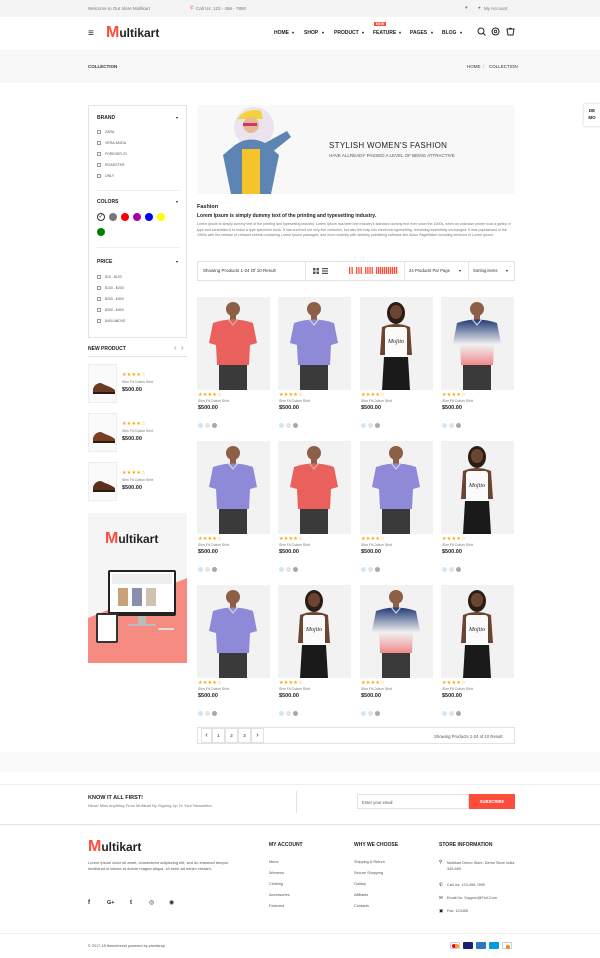  Describe the element at coordinates (361, 895) in the screenshot. I see `footer-link: Affiliates` at that location.